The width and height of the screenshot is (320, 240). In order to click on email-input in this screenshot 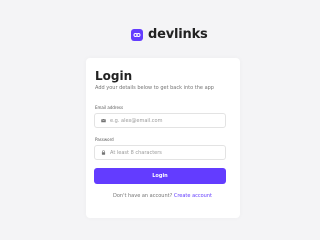, I will do `click(165, 120)`.